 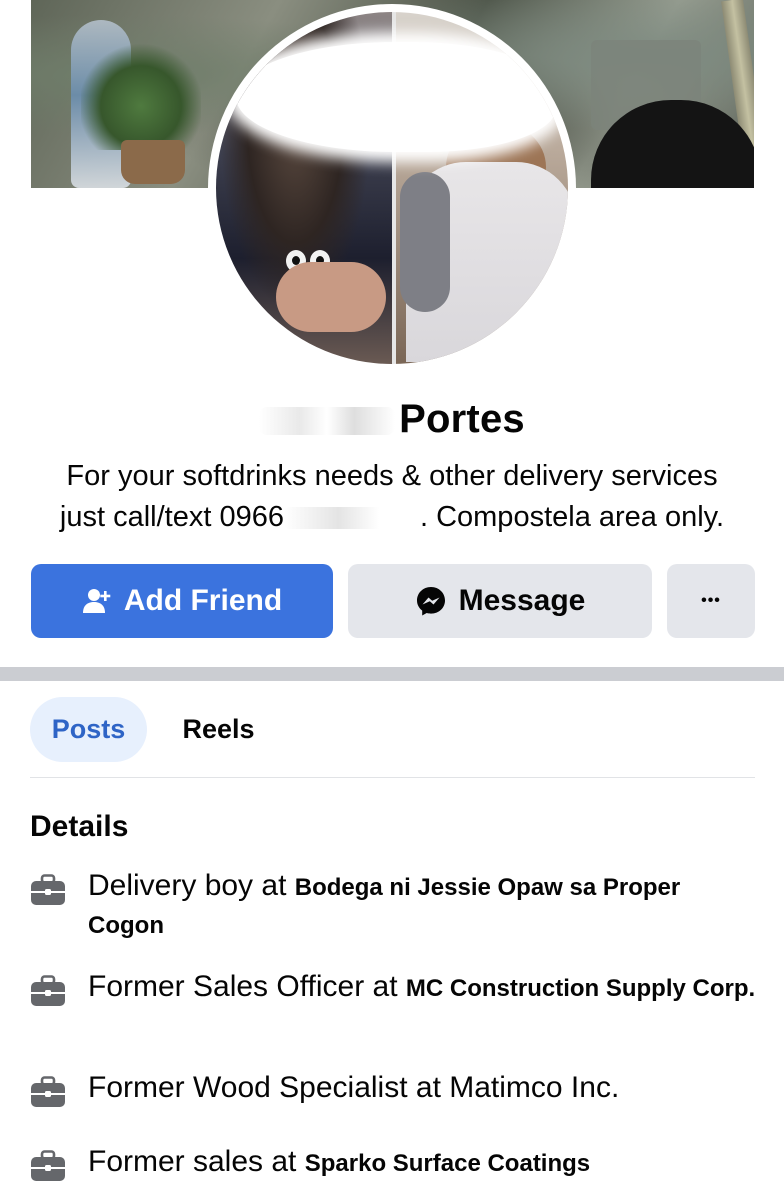 I want to click on avatar-sleeve, so click(x=425, y=242).